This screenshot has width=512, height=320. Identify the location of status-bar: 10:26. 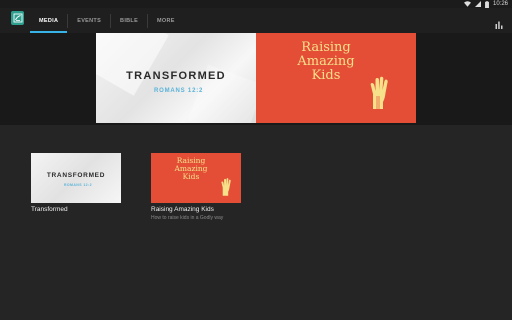
(256, 4).